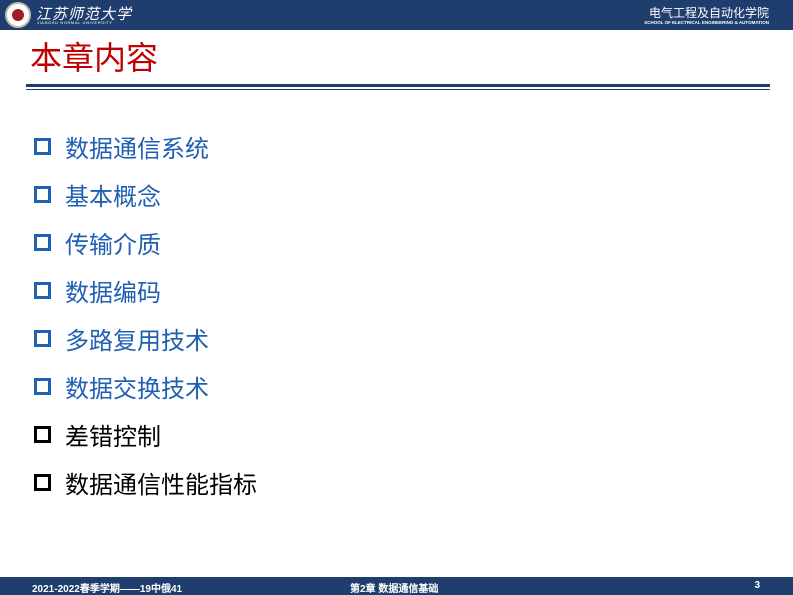 Image resolution: width=793 pixels, height=595 pixels. I want to click on course-info: 2021-2022春季学期——19中俄41, so click(107, 589).